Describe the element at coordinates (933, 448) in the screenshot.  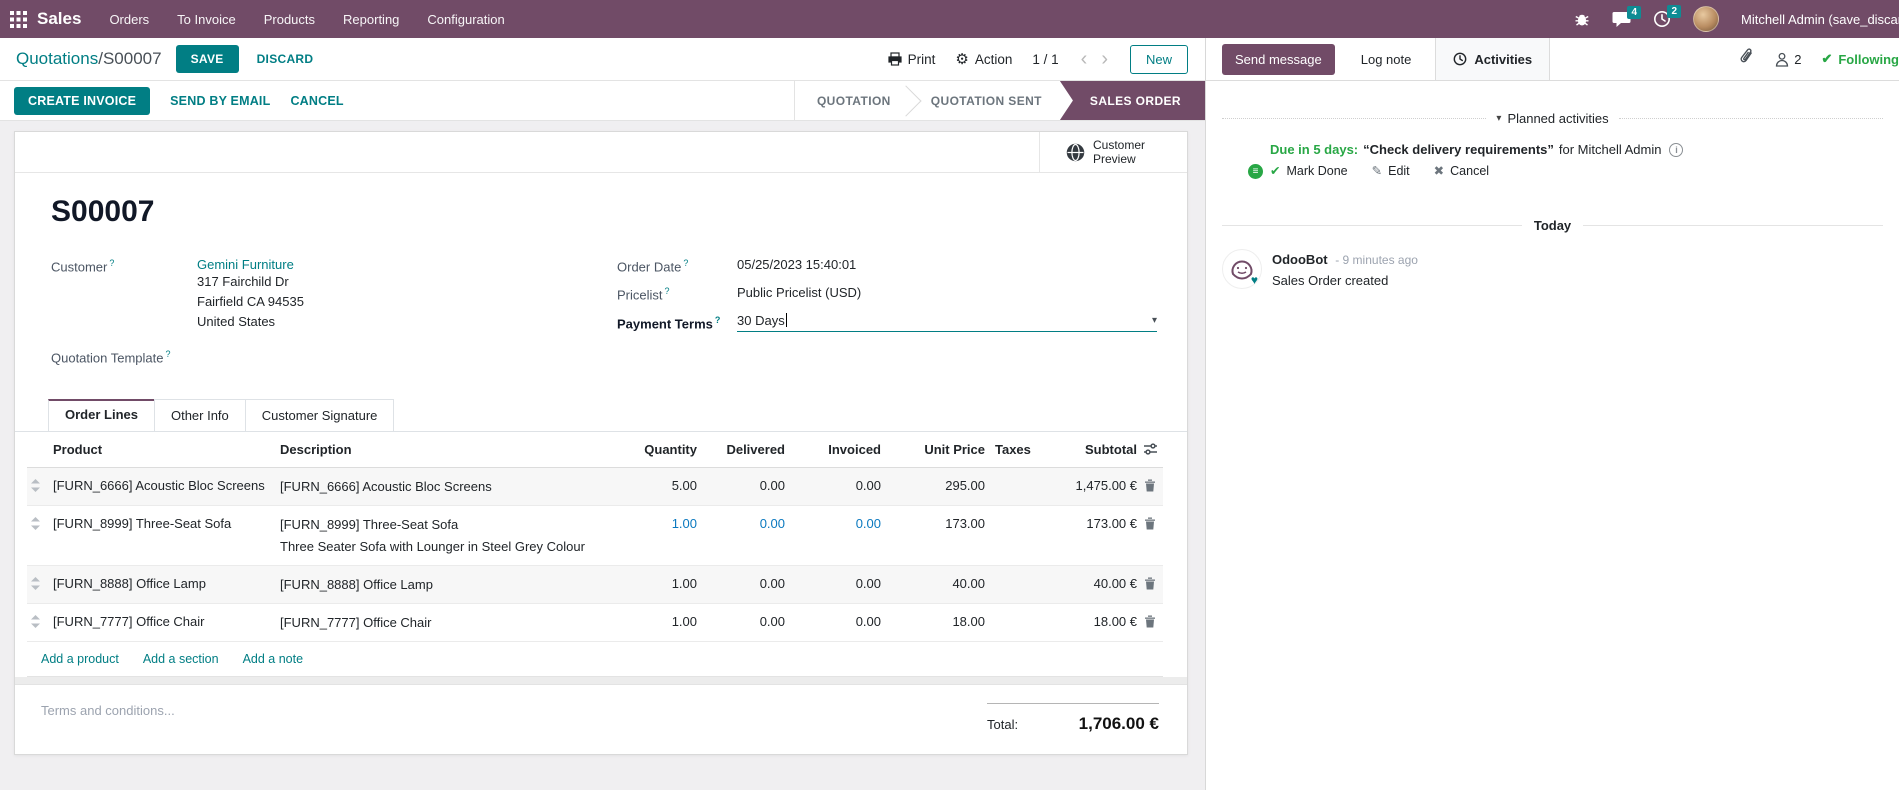
I see `column-header-unit-price: Unit Price` at that location.